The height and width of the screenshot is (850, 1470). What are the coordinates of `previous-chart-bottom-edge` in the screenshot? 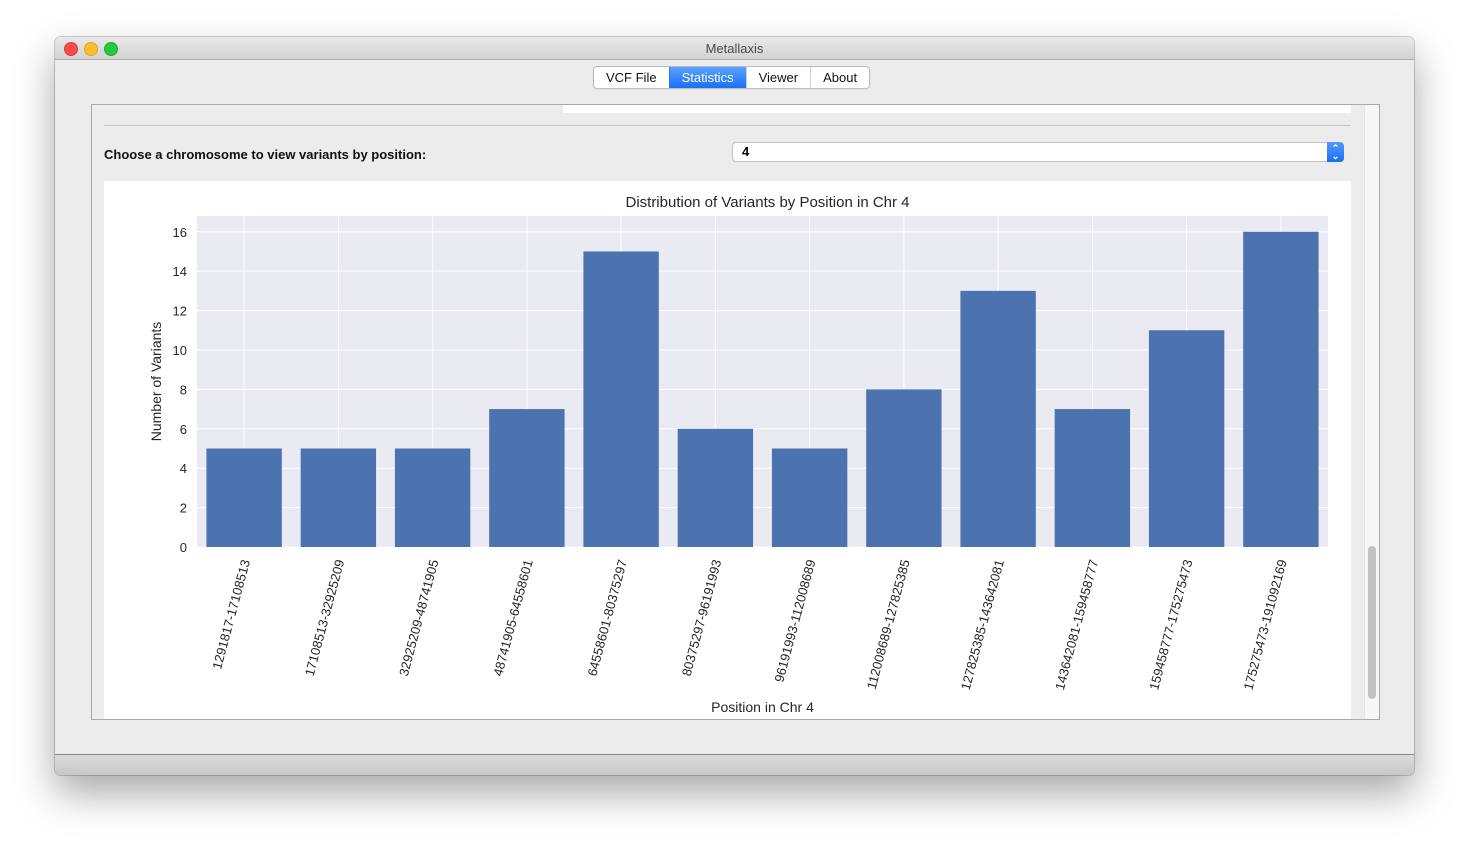 It's located at (957, 109).